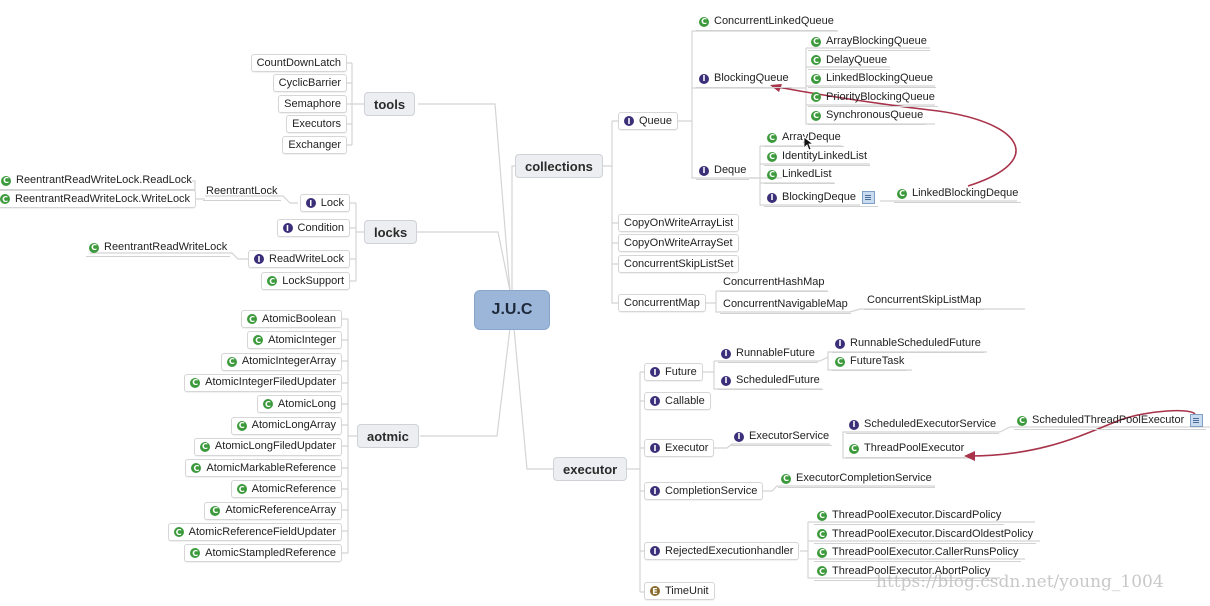  What do you see at coordinates (918, 553) in the screenshot?
I see `node-threadpoolexecutor-callerrunspolicy: C ThreadPoolExecutor.CallerRunsPolicy` at bounding box center [918, 553].